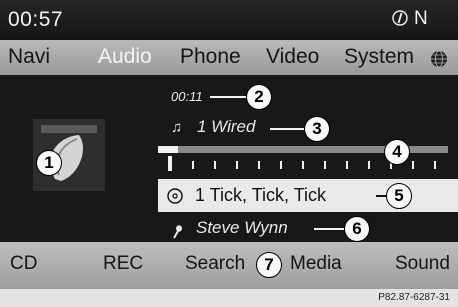  What do you see at coordinates (439, 59) in the screenshot?
I see `globe-icon` at bounding box center [439, 59].